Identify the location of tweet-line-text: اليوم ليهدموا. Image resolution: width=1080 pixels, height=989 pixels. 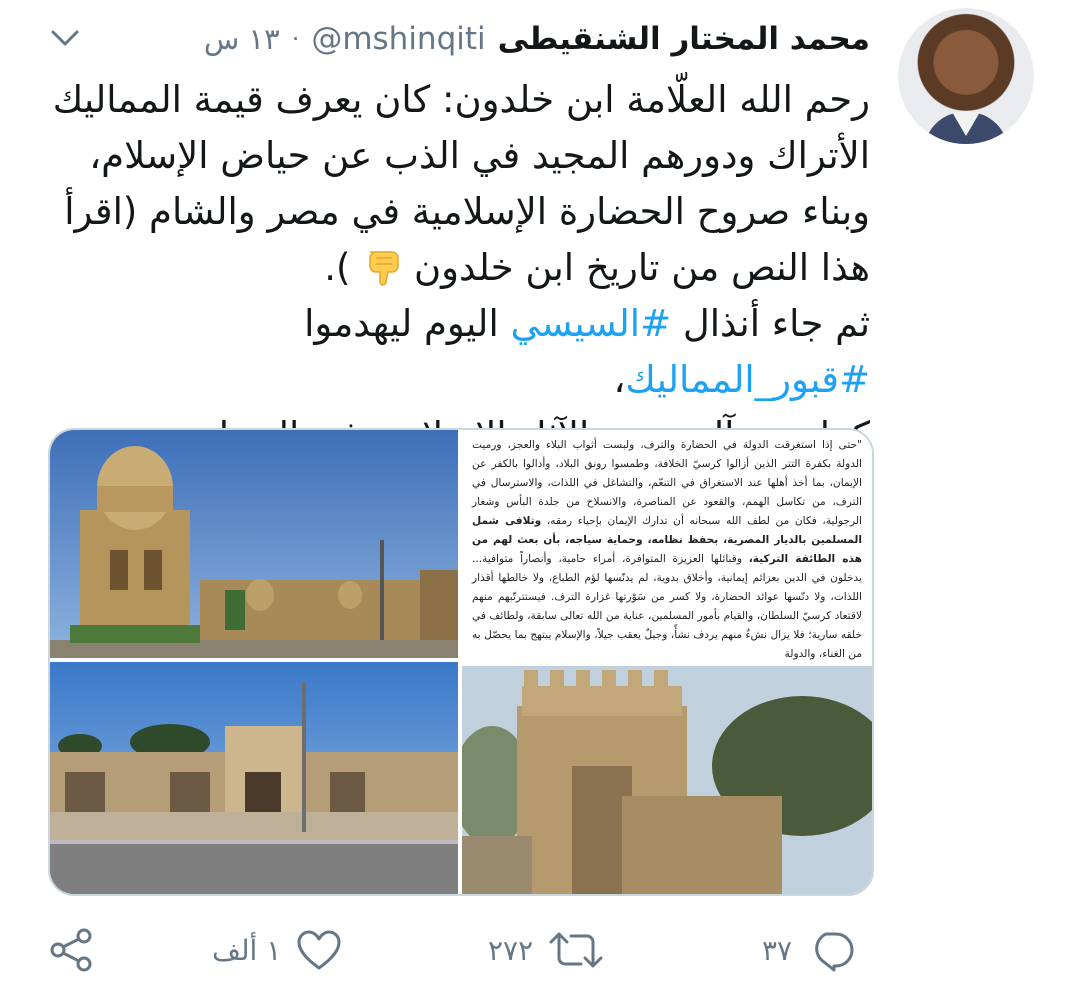
(401, 323).